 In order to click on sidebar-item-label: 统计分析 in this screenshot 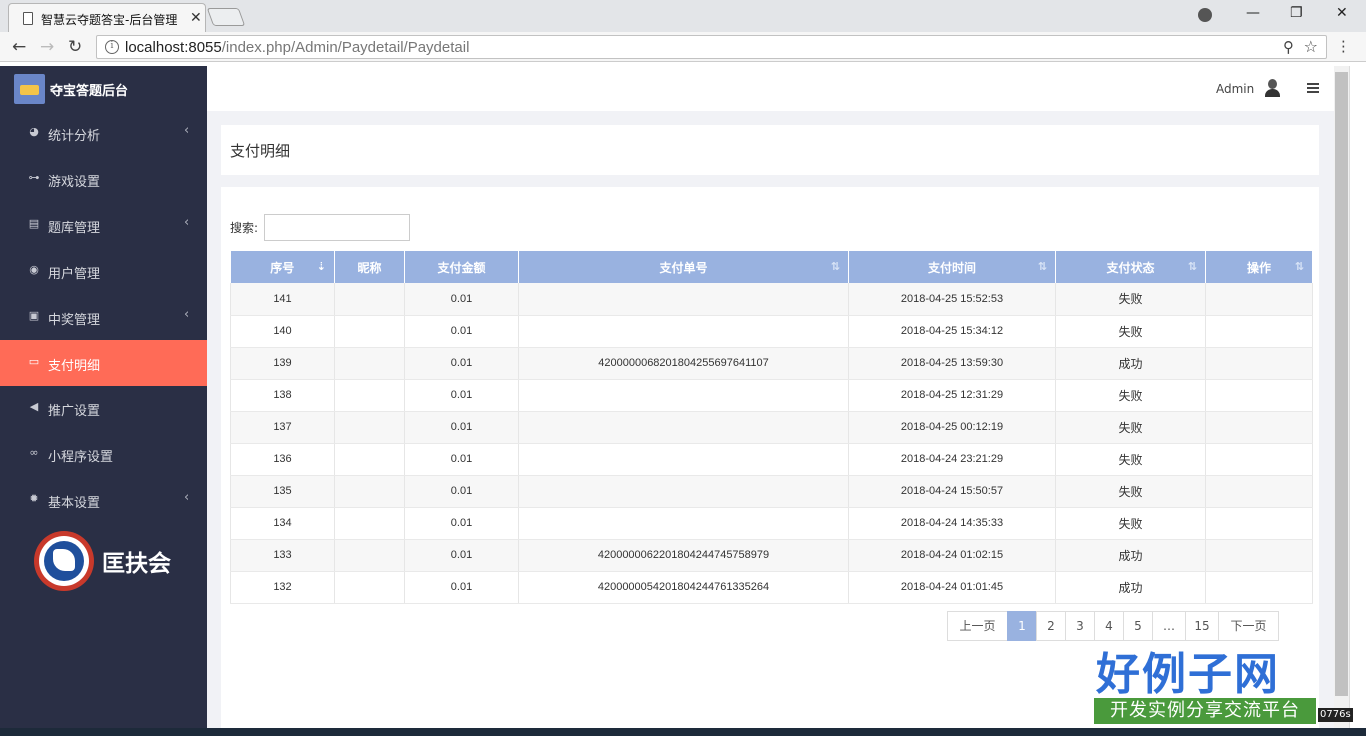, I will do `click(74, 136)`.